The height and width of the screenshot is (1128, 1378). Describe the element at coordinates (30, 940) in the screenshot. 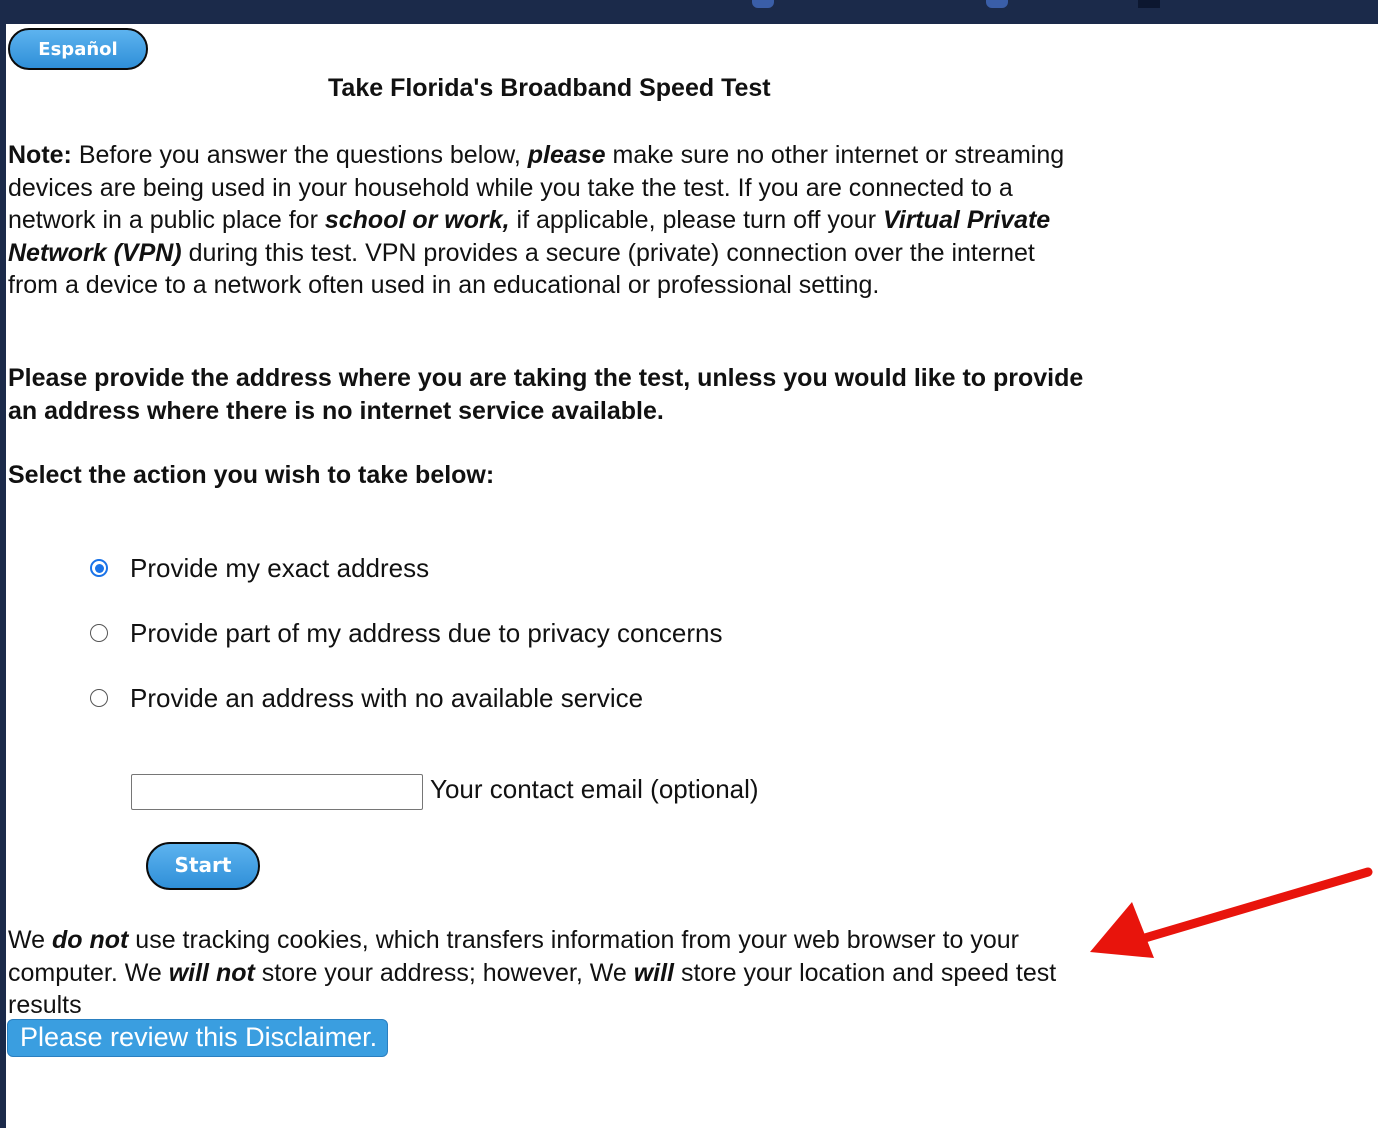

I see `cookies-text-1: We` at that location.